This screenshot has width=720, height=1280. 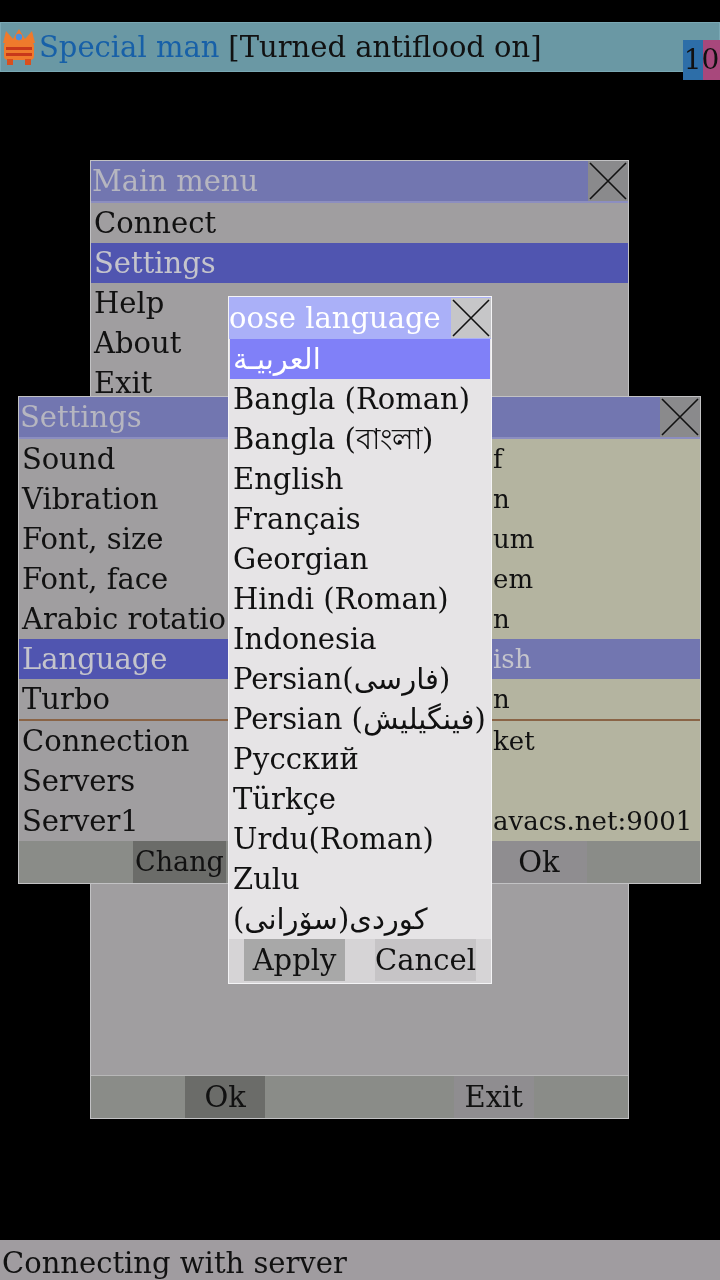 What do you see at coordinates (385, 47) in the screenshot?
I see `status-message: [Turned antiflood on]` at bounding box center [385, 47].